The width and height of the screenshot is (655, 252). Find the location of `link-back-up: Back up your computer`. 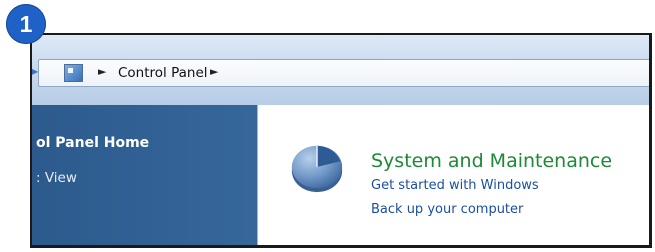

link-back-up: Back up your computer is located at coordinates (447, 209).